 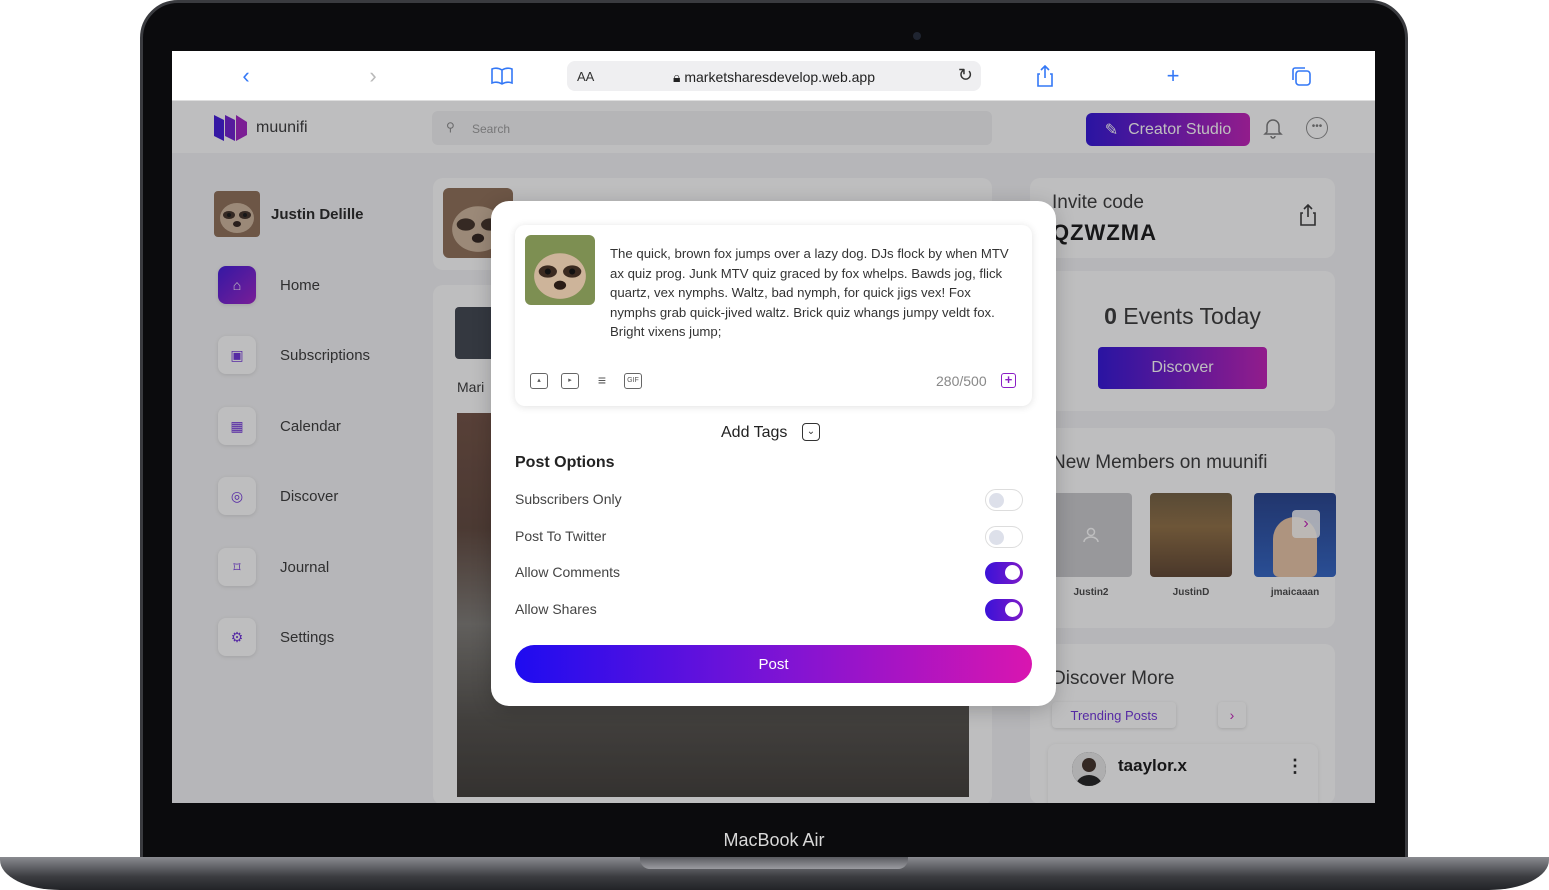 What do you see at coordinates (556, 609) in the screenshot?
I see `option-label: Allow Shares` at bounding box center [556, 609].